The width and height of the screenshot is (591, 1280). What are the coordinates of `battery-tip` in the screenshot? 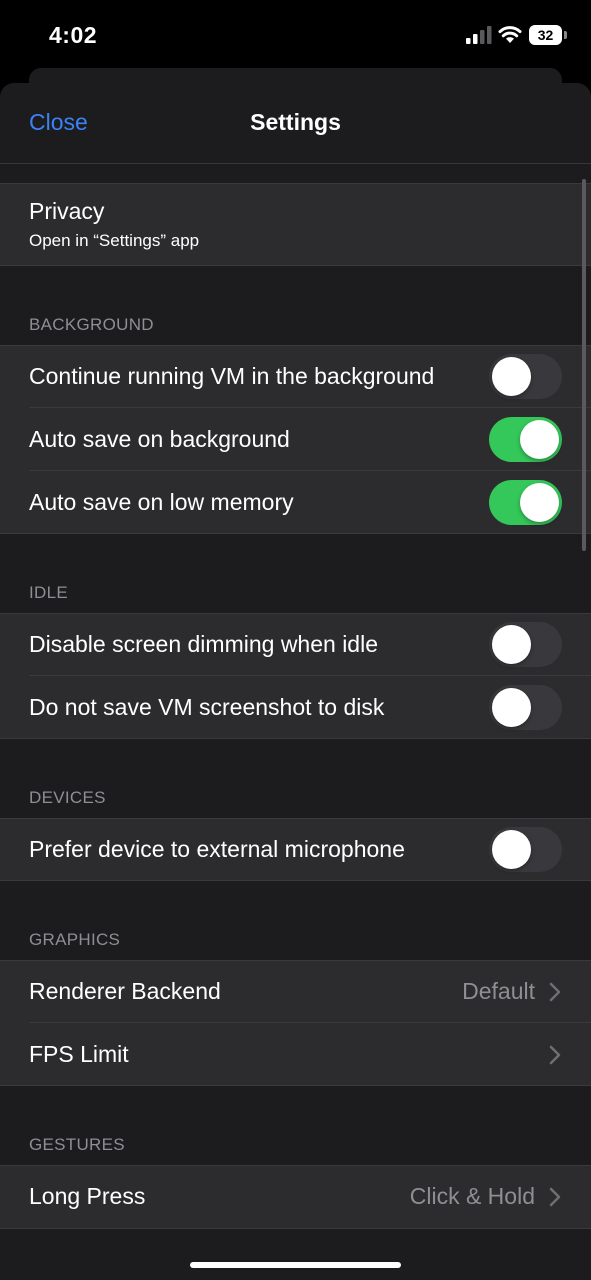 It's located at (565, 35).